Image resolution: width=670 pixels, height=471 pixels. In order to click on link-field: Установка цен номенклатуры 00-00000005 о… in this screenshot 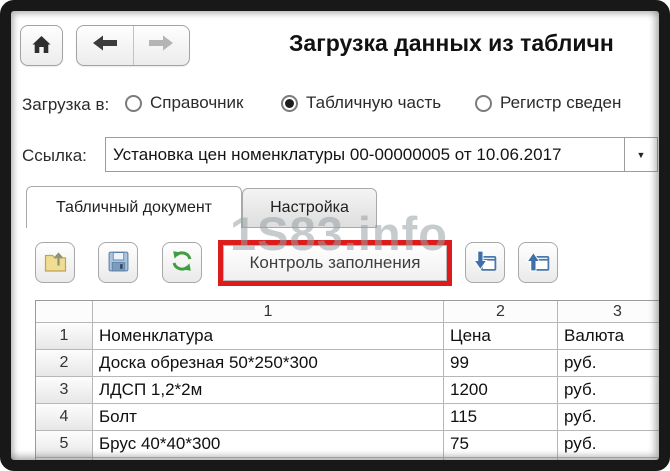, I will do `click(381, 154)`.